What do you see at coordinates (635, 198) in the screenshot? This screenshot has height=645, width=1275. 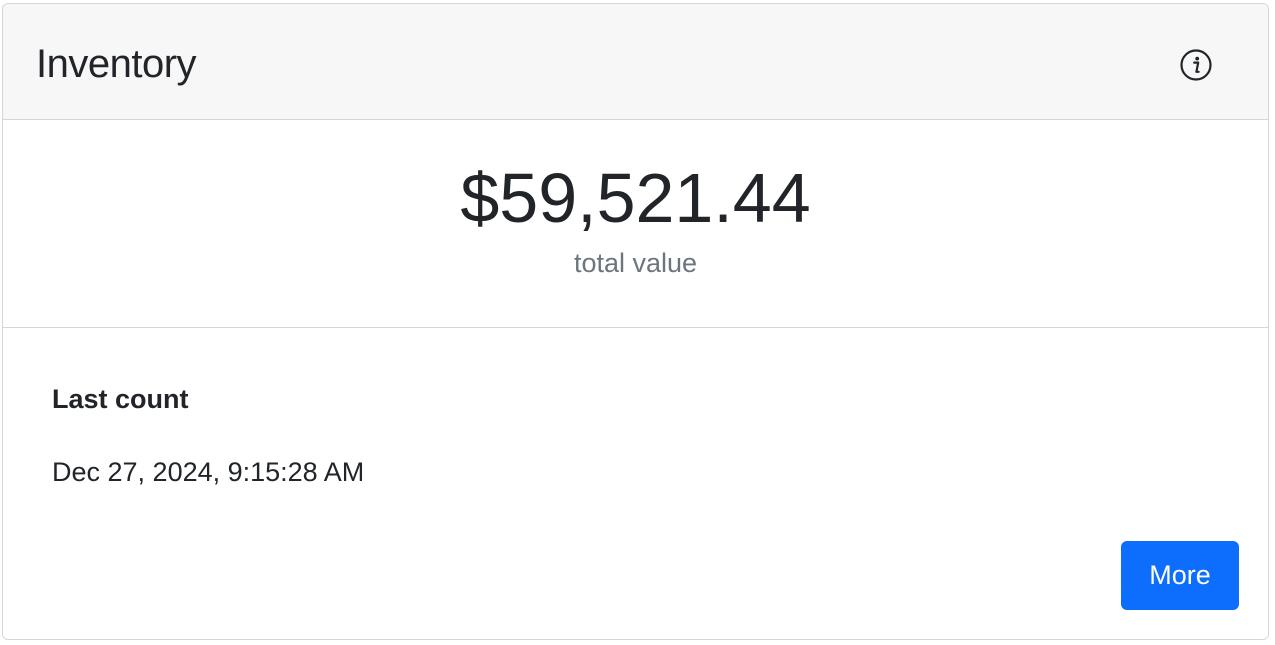 I see `total-value-amount: $59,521.44` at bounding box center [635, 198].